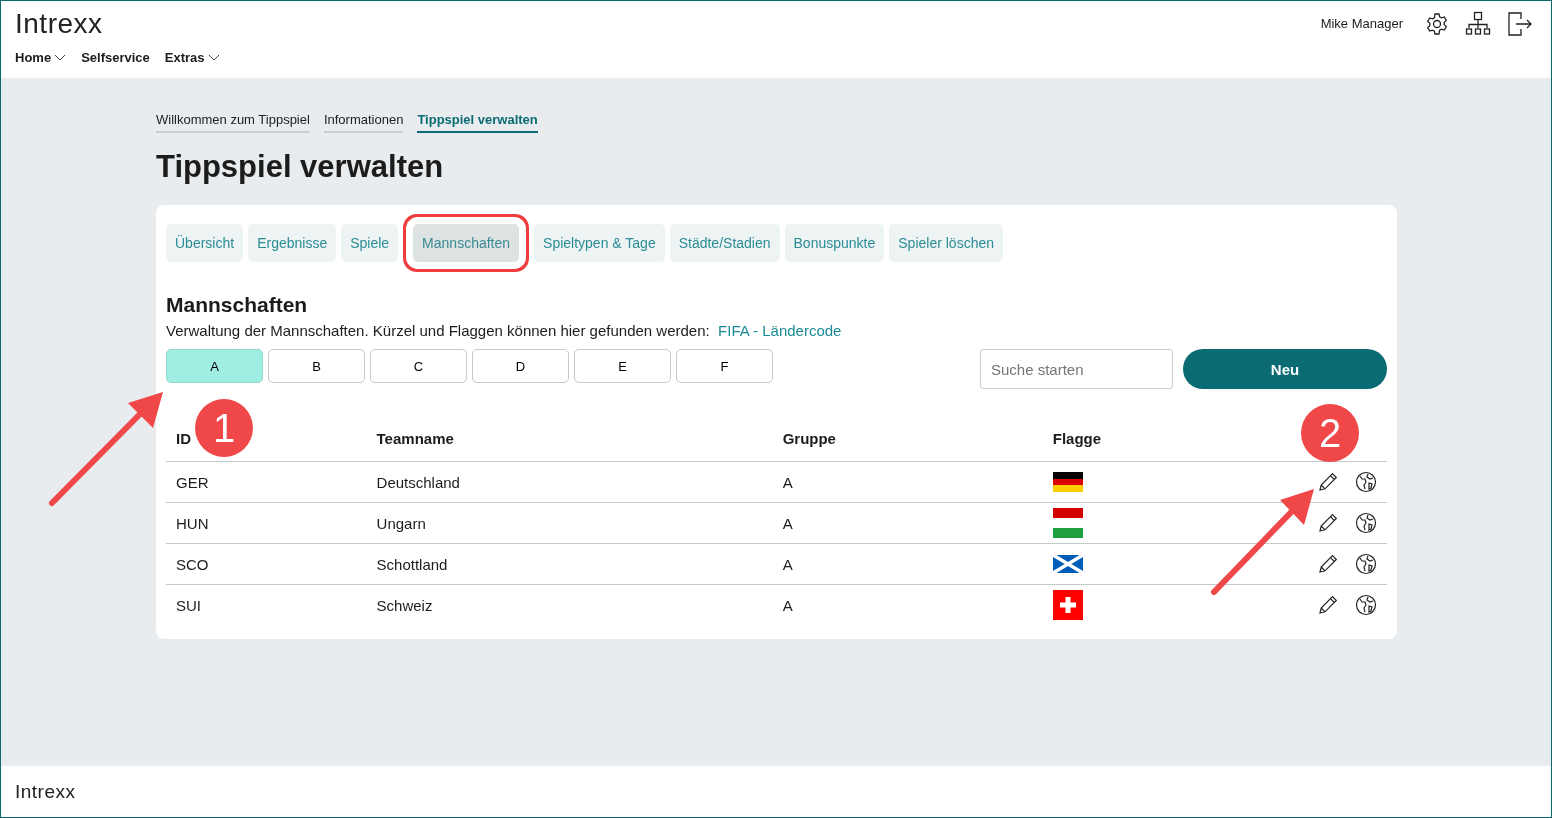 The width and height of the screenshot is (1552, 818). Describe the element at coordinates (363, 122) in the screenshot. I see `breadcrumb-tab: Informationen` at that location.